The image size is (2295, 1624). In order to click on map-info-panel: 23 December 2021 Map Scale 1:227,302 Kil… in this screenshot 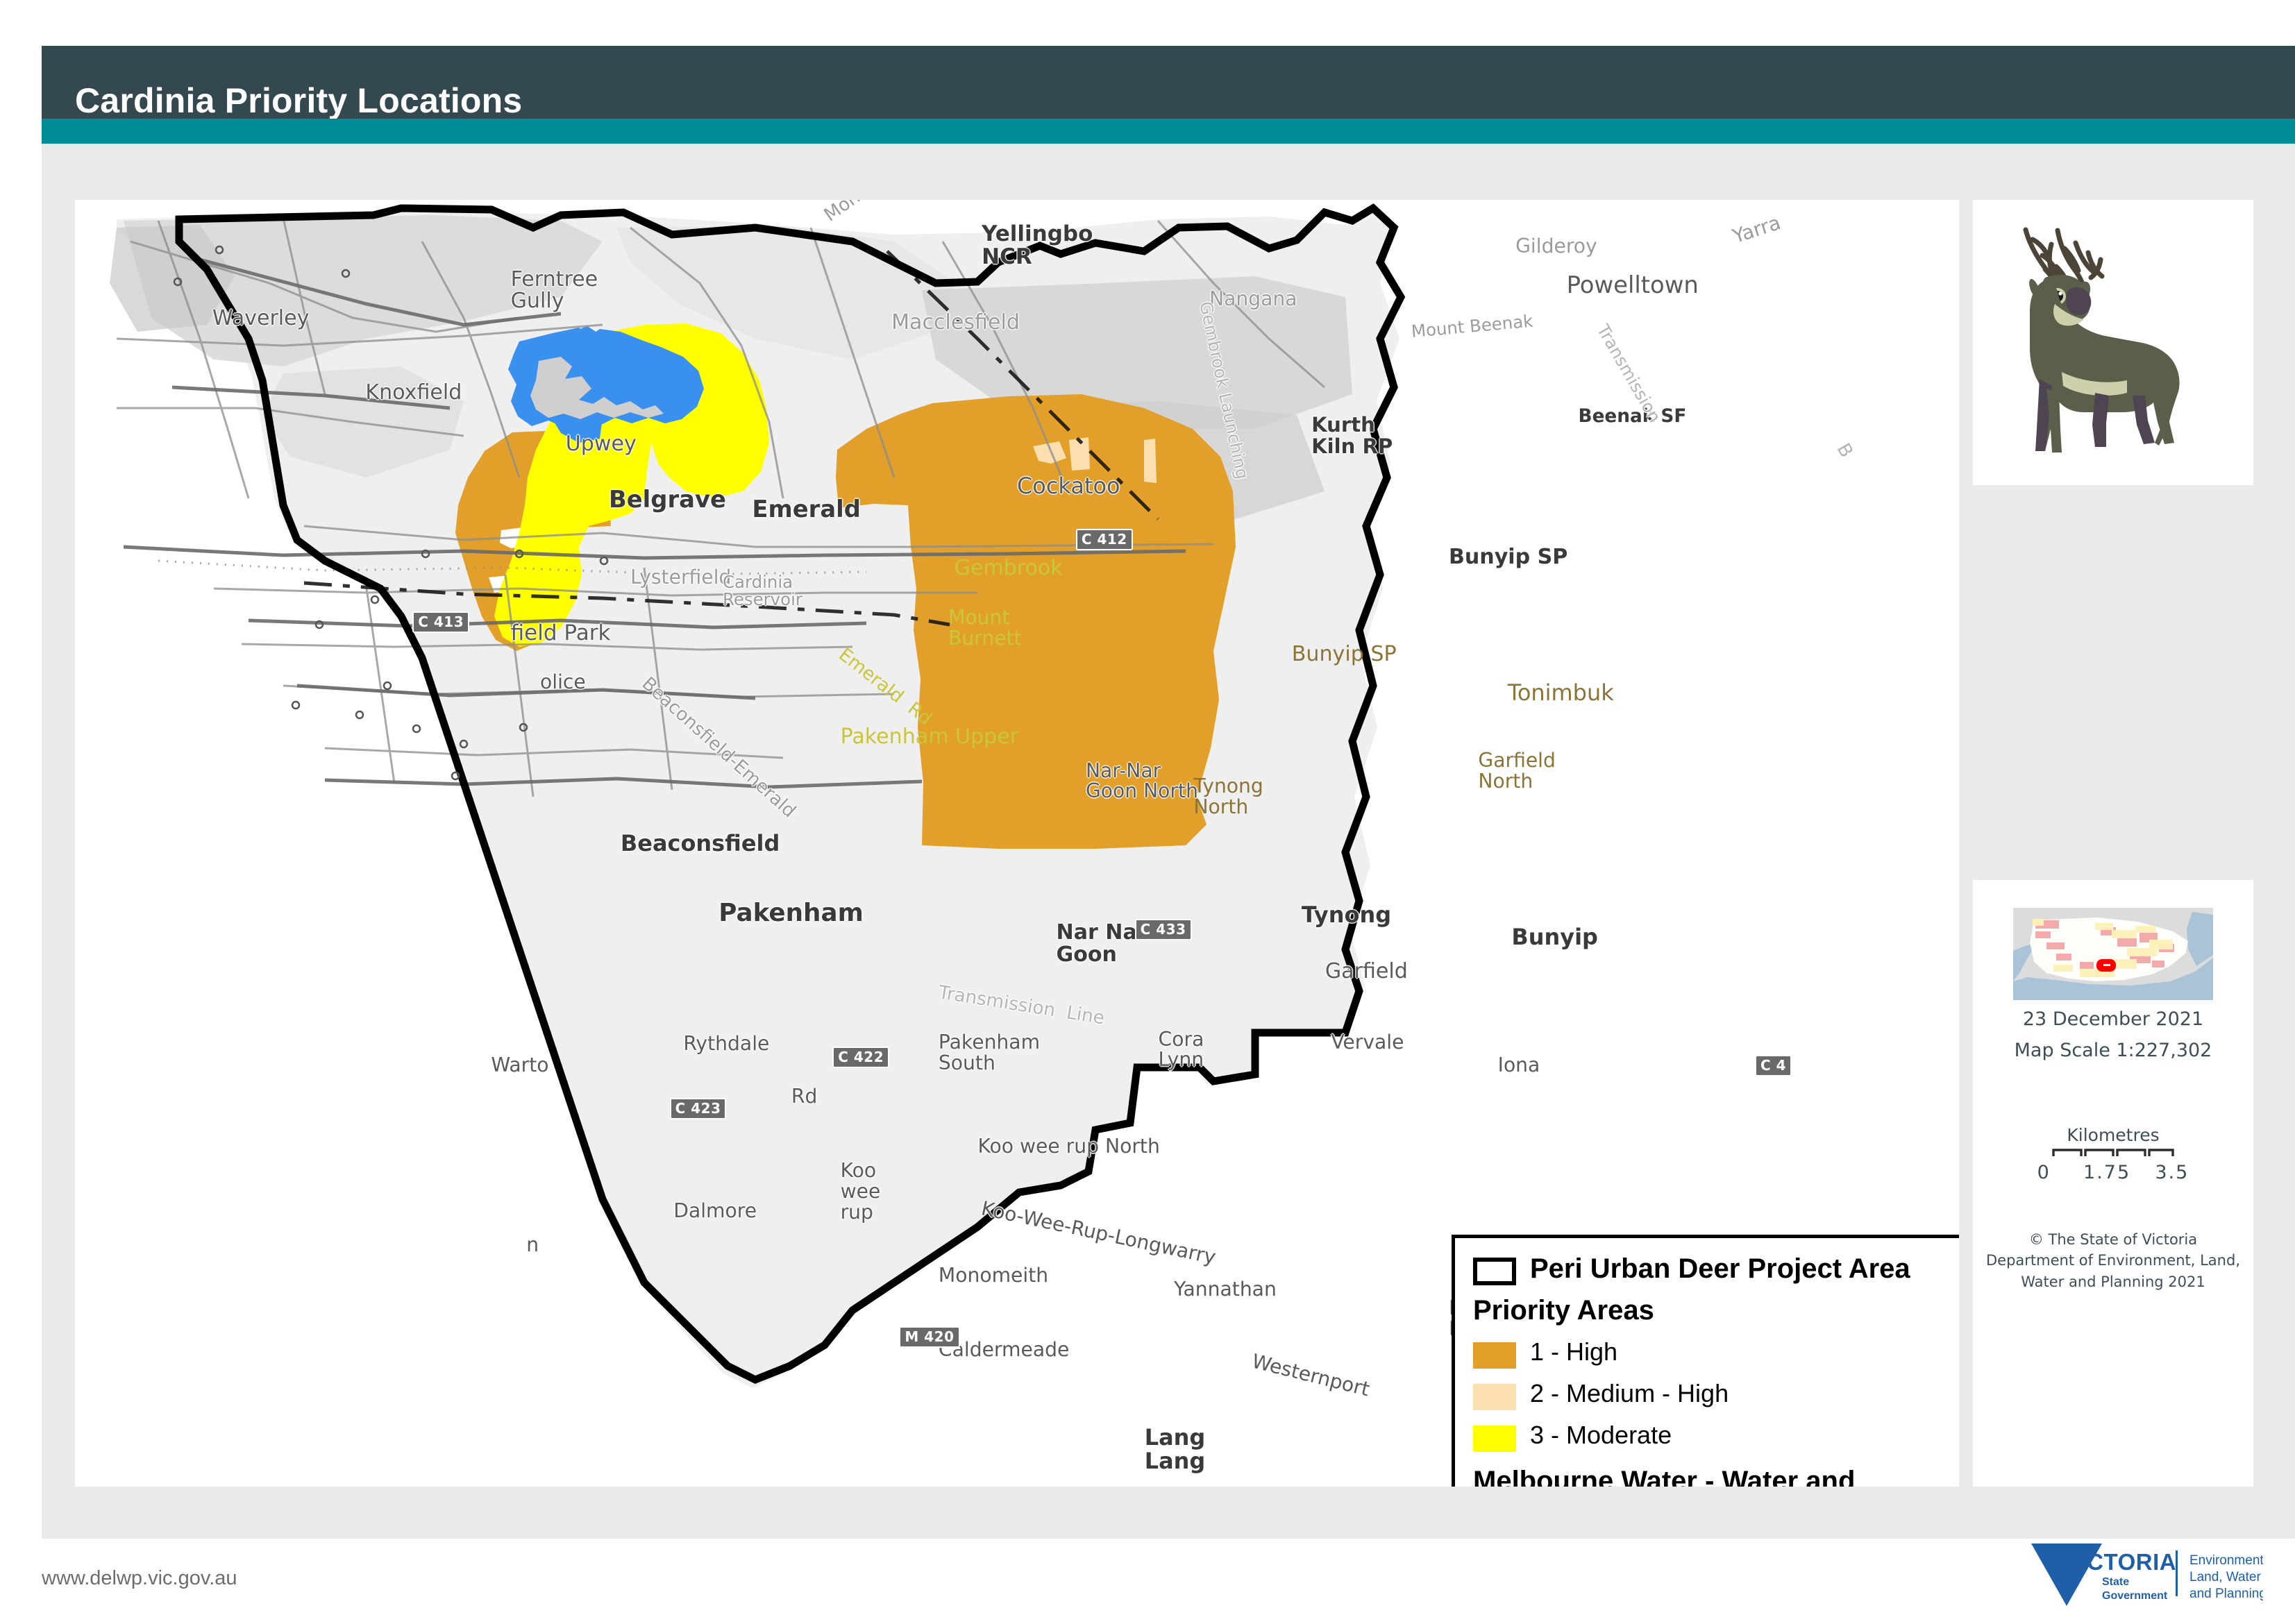, I will do `click(2113, 1183)`.